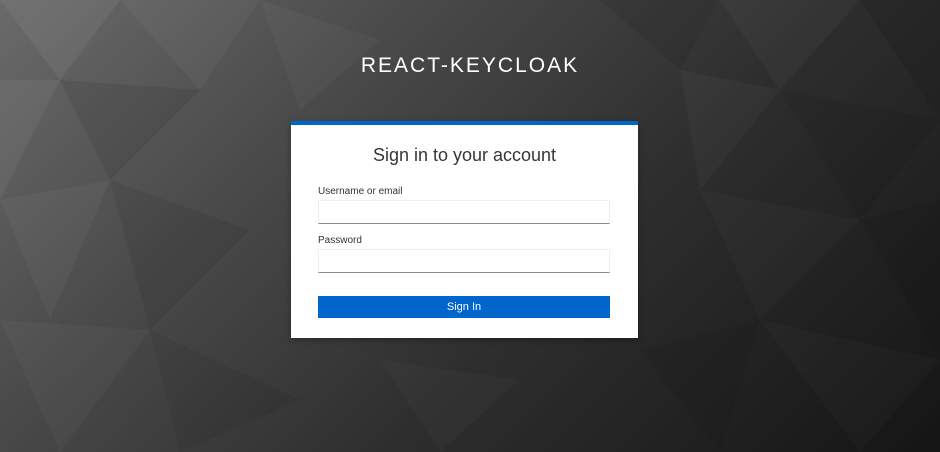 The height and width of the screenshot is (452, 940). I want to click on username-input, so click(464, 212).